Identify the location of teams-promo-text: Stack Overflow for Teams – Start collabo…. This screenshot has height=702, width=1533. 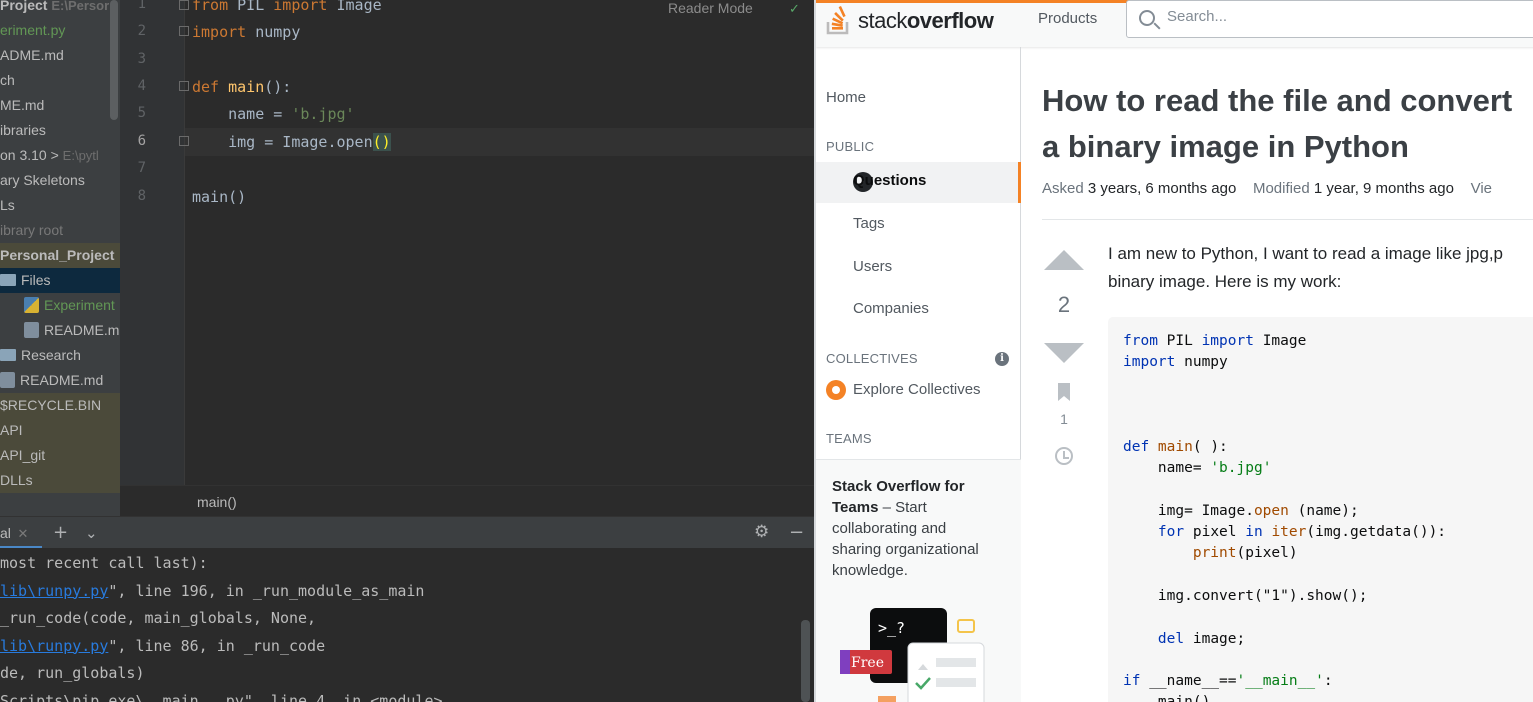
(905, 528).